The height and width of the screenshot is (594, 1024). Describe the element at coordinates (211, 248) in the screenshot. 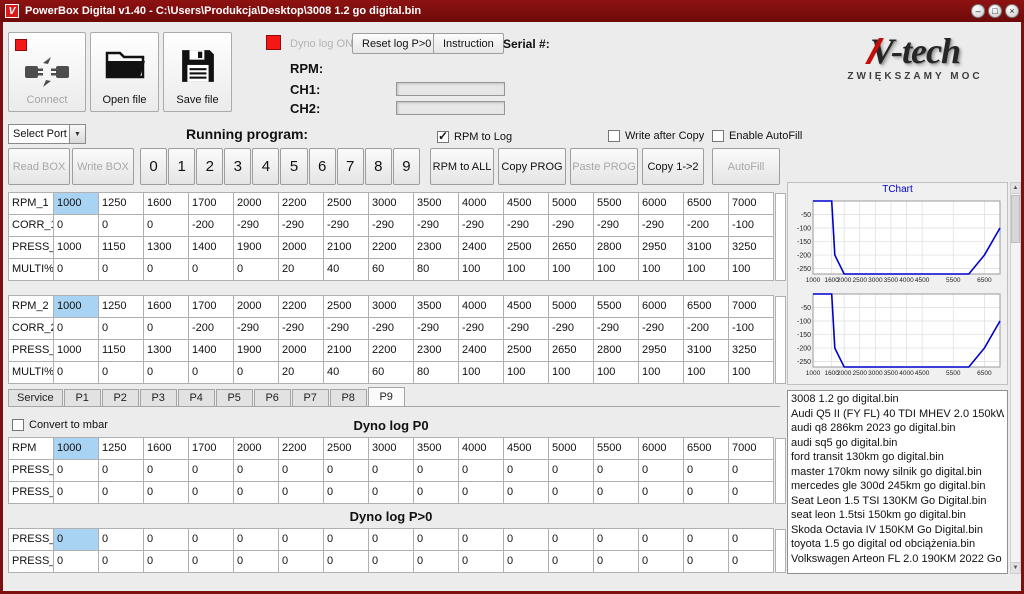

I see `table-cell: 1400` at that location.